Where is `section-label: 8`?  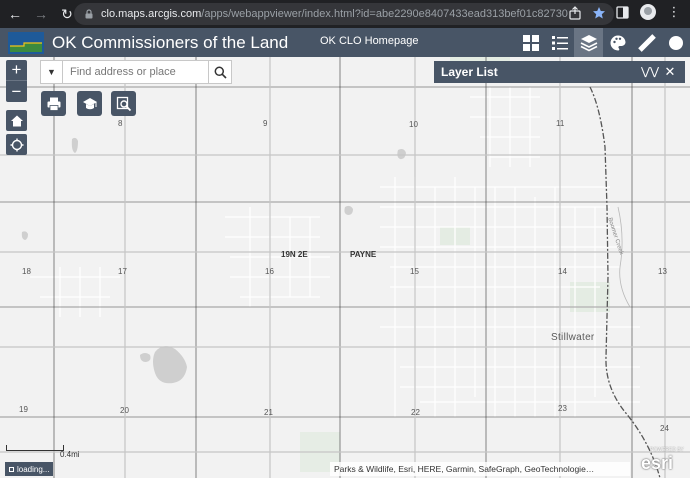
section-label: 8 is located at coordinates (120, 123).